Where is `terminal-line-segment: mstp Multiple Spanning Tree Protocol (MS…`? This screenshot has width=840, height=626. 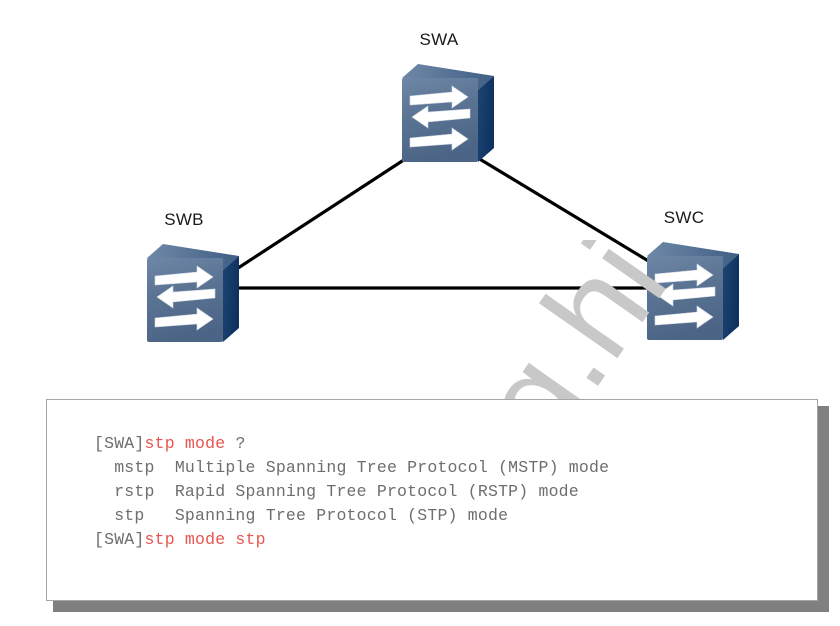 terminal-line-segment: mstp Multiple Spanning Tree Protocol (MS… is located at coordinates (352, 467).